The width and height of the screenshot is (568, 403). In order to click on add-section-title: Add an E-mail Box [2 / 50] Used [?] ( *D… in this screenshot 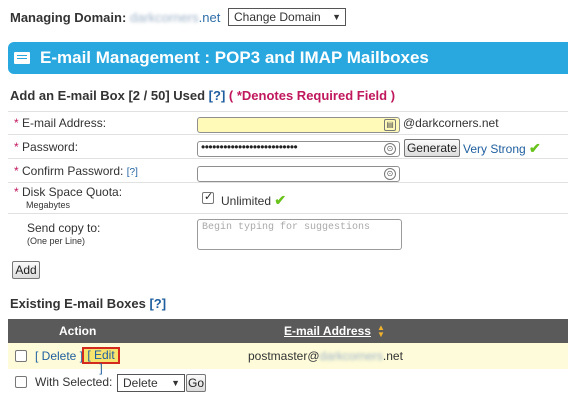, I will do `click(202, 95)`.